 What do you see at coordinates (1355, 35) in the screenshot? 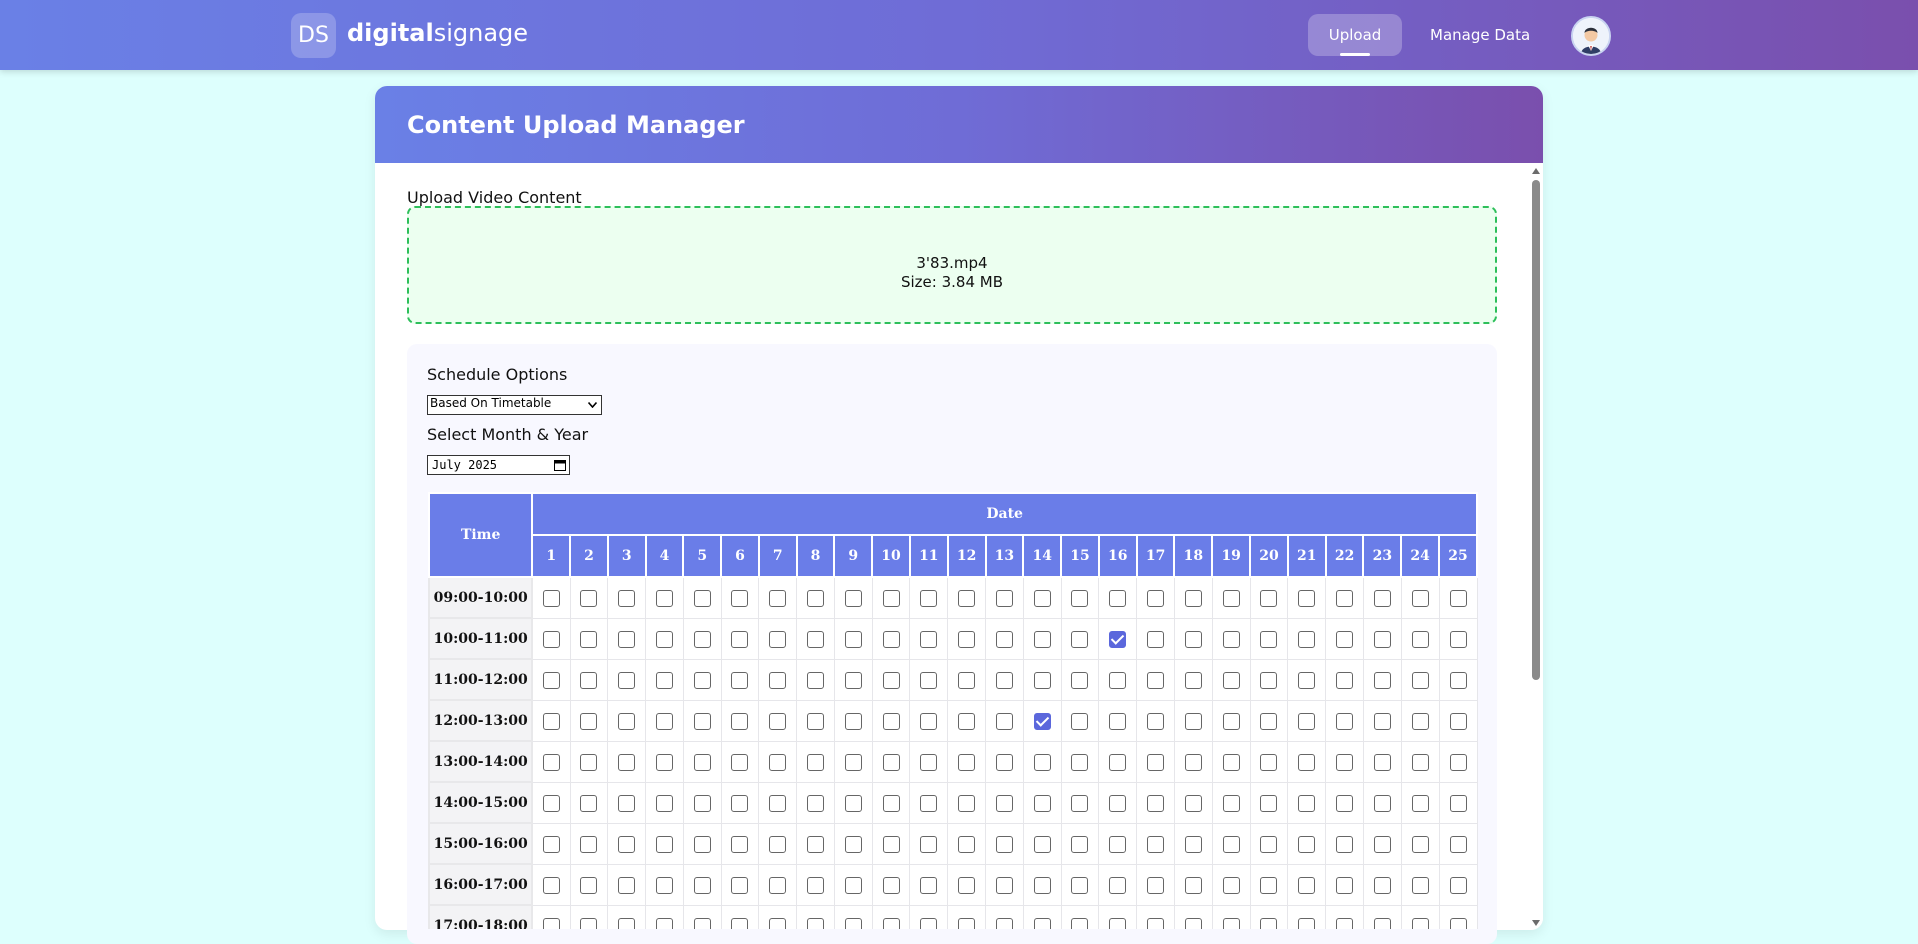
I see `nav-upload-tab: Upload` at bounding box center [1355, 35].